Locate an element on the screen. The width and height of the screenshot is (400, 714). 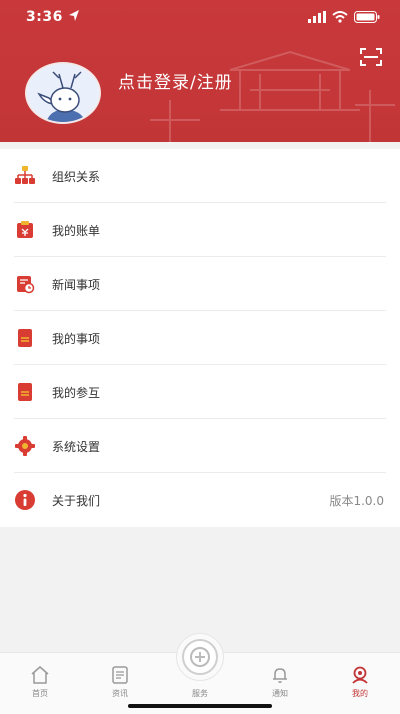
status-bar: 3:36 is located at coordinates (200, 17).